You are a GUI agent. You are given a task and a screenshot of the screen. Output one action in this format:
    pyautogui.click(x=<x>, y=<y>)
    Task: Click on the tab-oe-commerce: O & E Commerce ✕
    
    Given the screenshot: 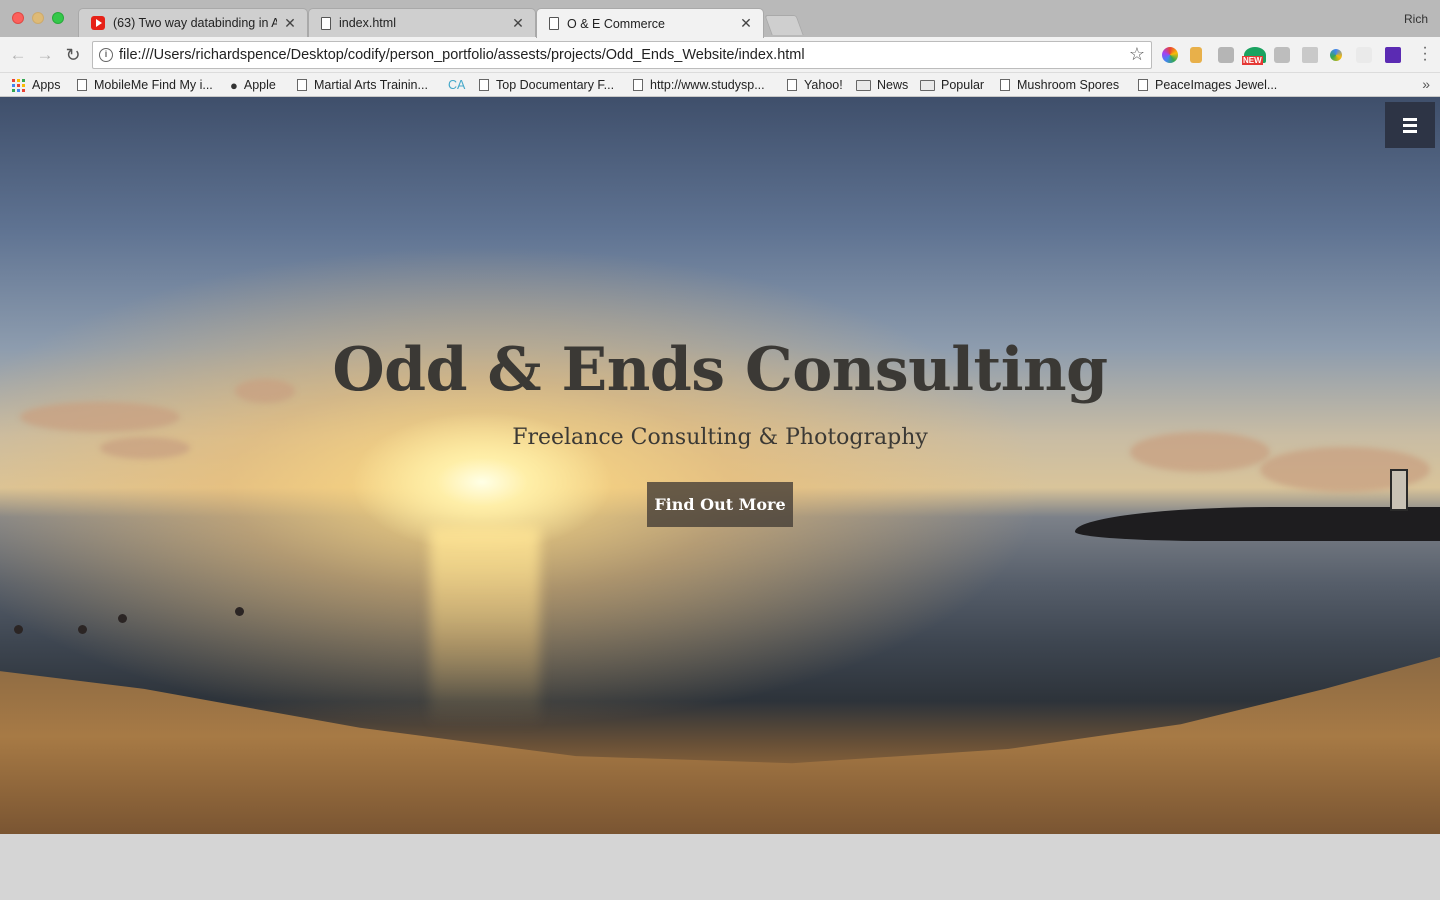 What is the action you would take?
    pyautogui.click(x=650, y=23)
    